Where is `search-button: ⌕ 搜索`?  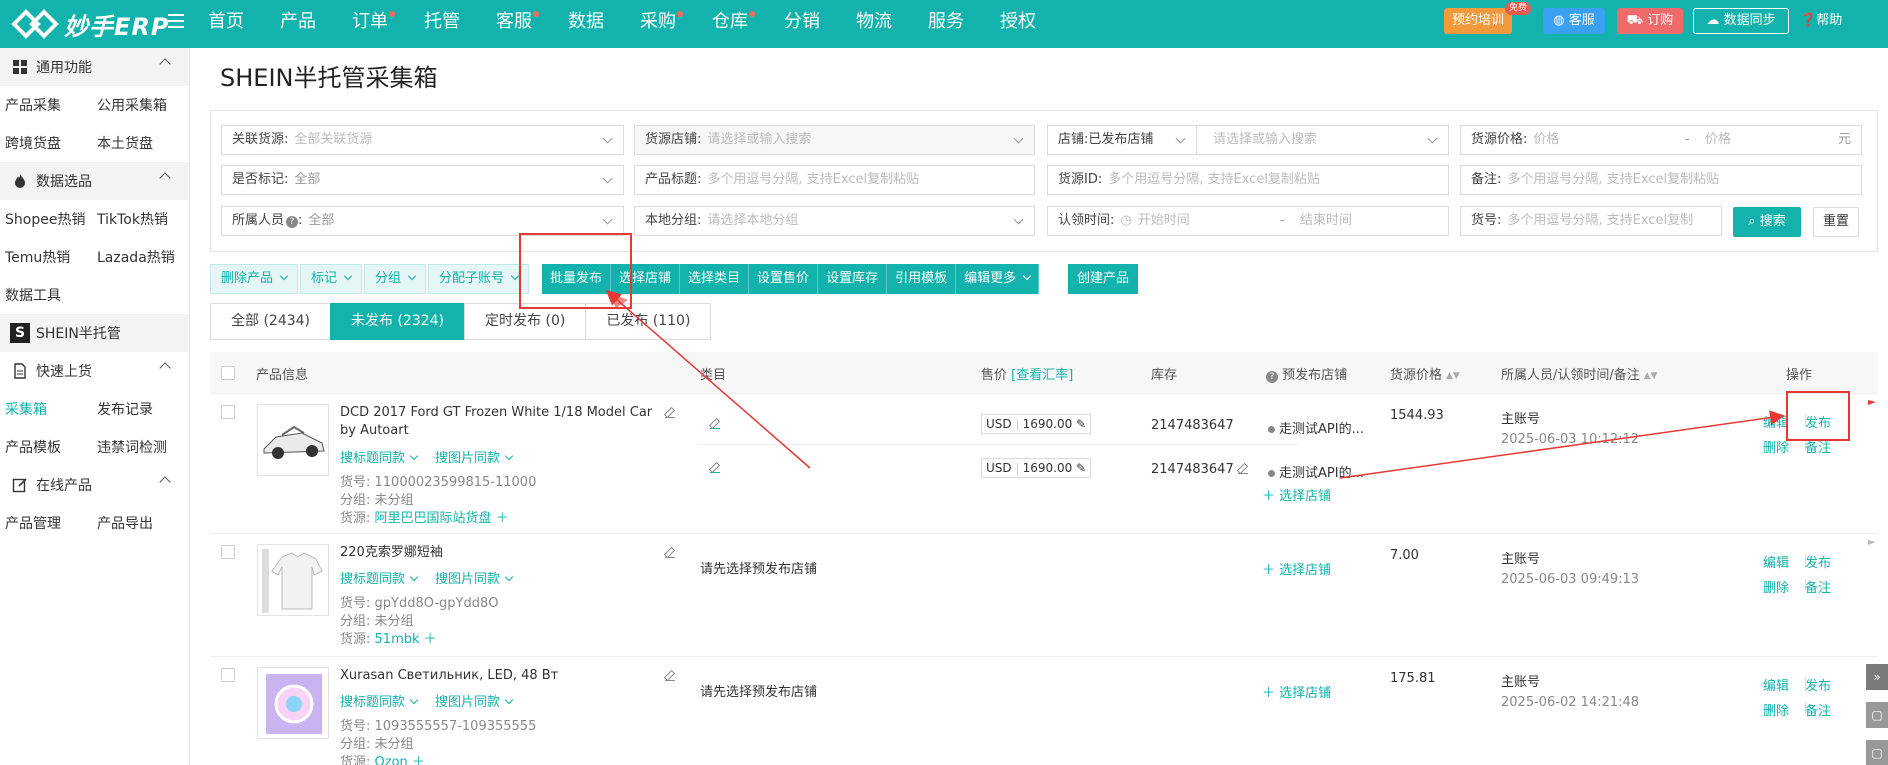 search-button: ⌕ 搜索 is located at coordinates (1767, 222).